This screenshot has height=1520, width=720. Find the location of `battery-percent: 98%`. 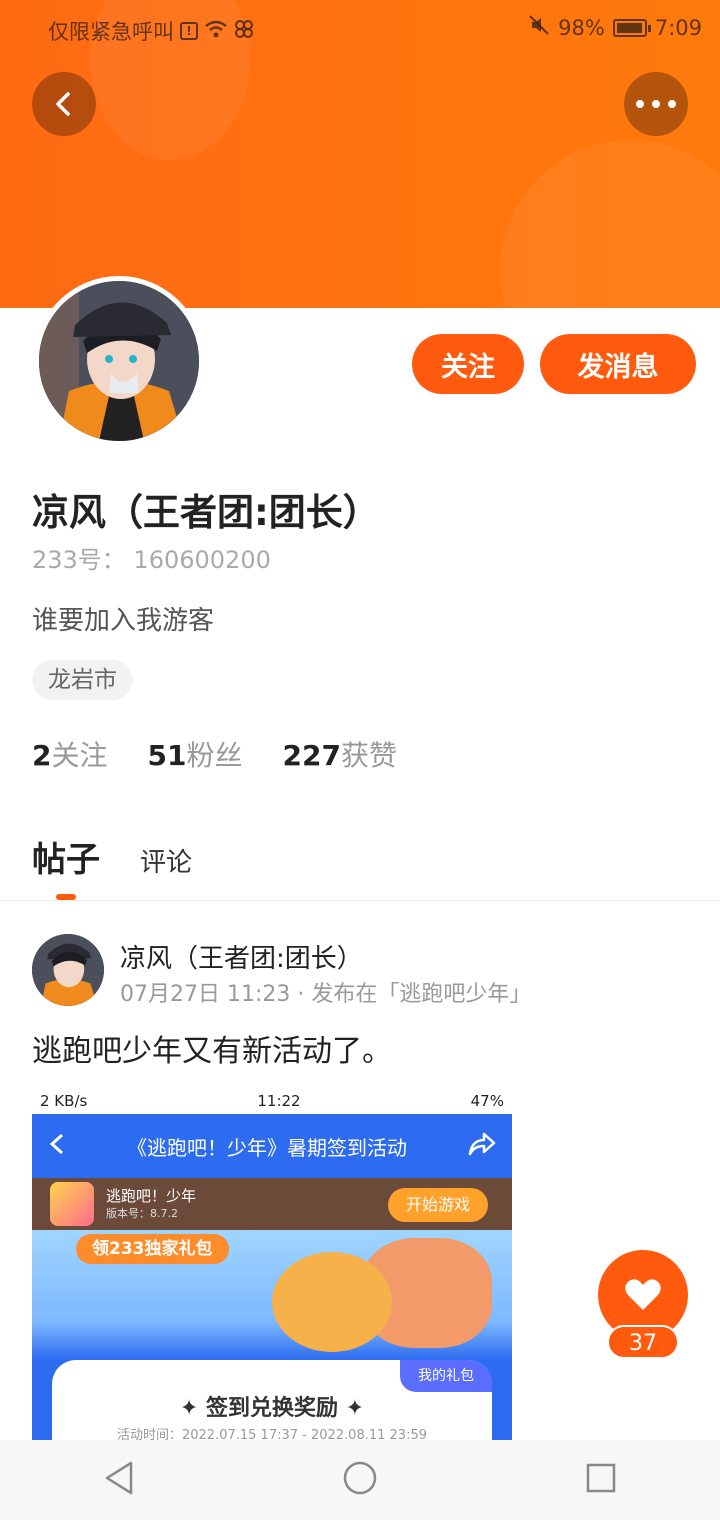

battery-percent: 98% is located at coordinates (581, 27).